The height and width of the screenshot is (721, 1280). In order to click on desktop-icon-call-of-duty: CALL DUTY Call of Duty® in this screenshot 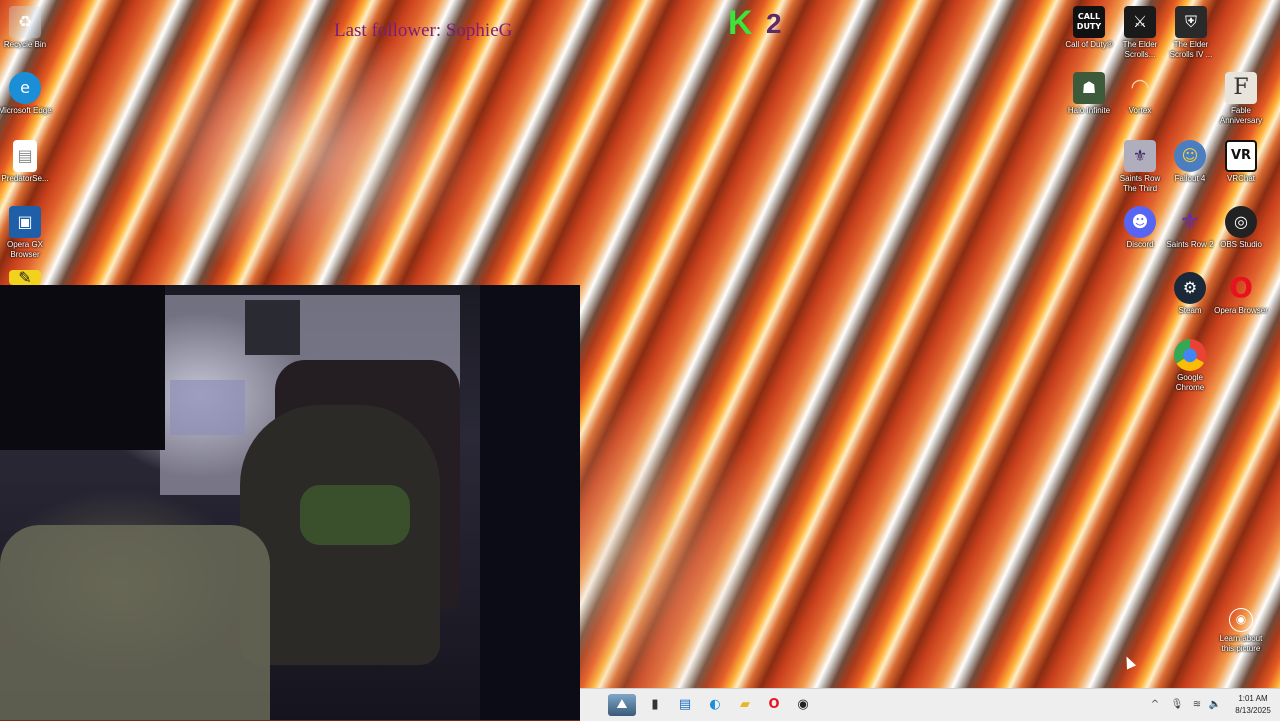, I will do `click(1089, 28)`.